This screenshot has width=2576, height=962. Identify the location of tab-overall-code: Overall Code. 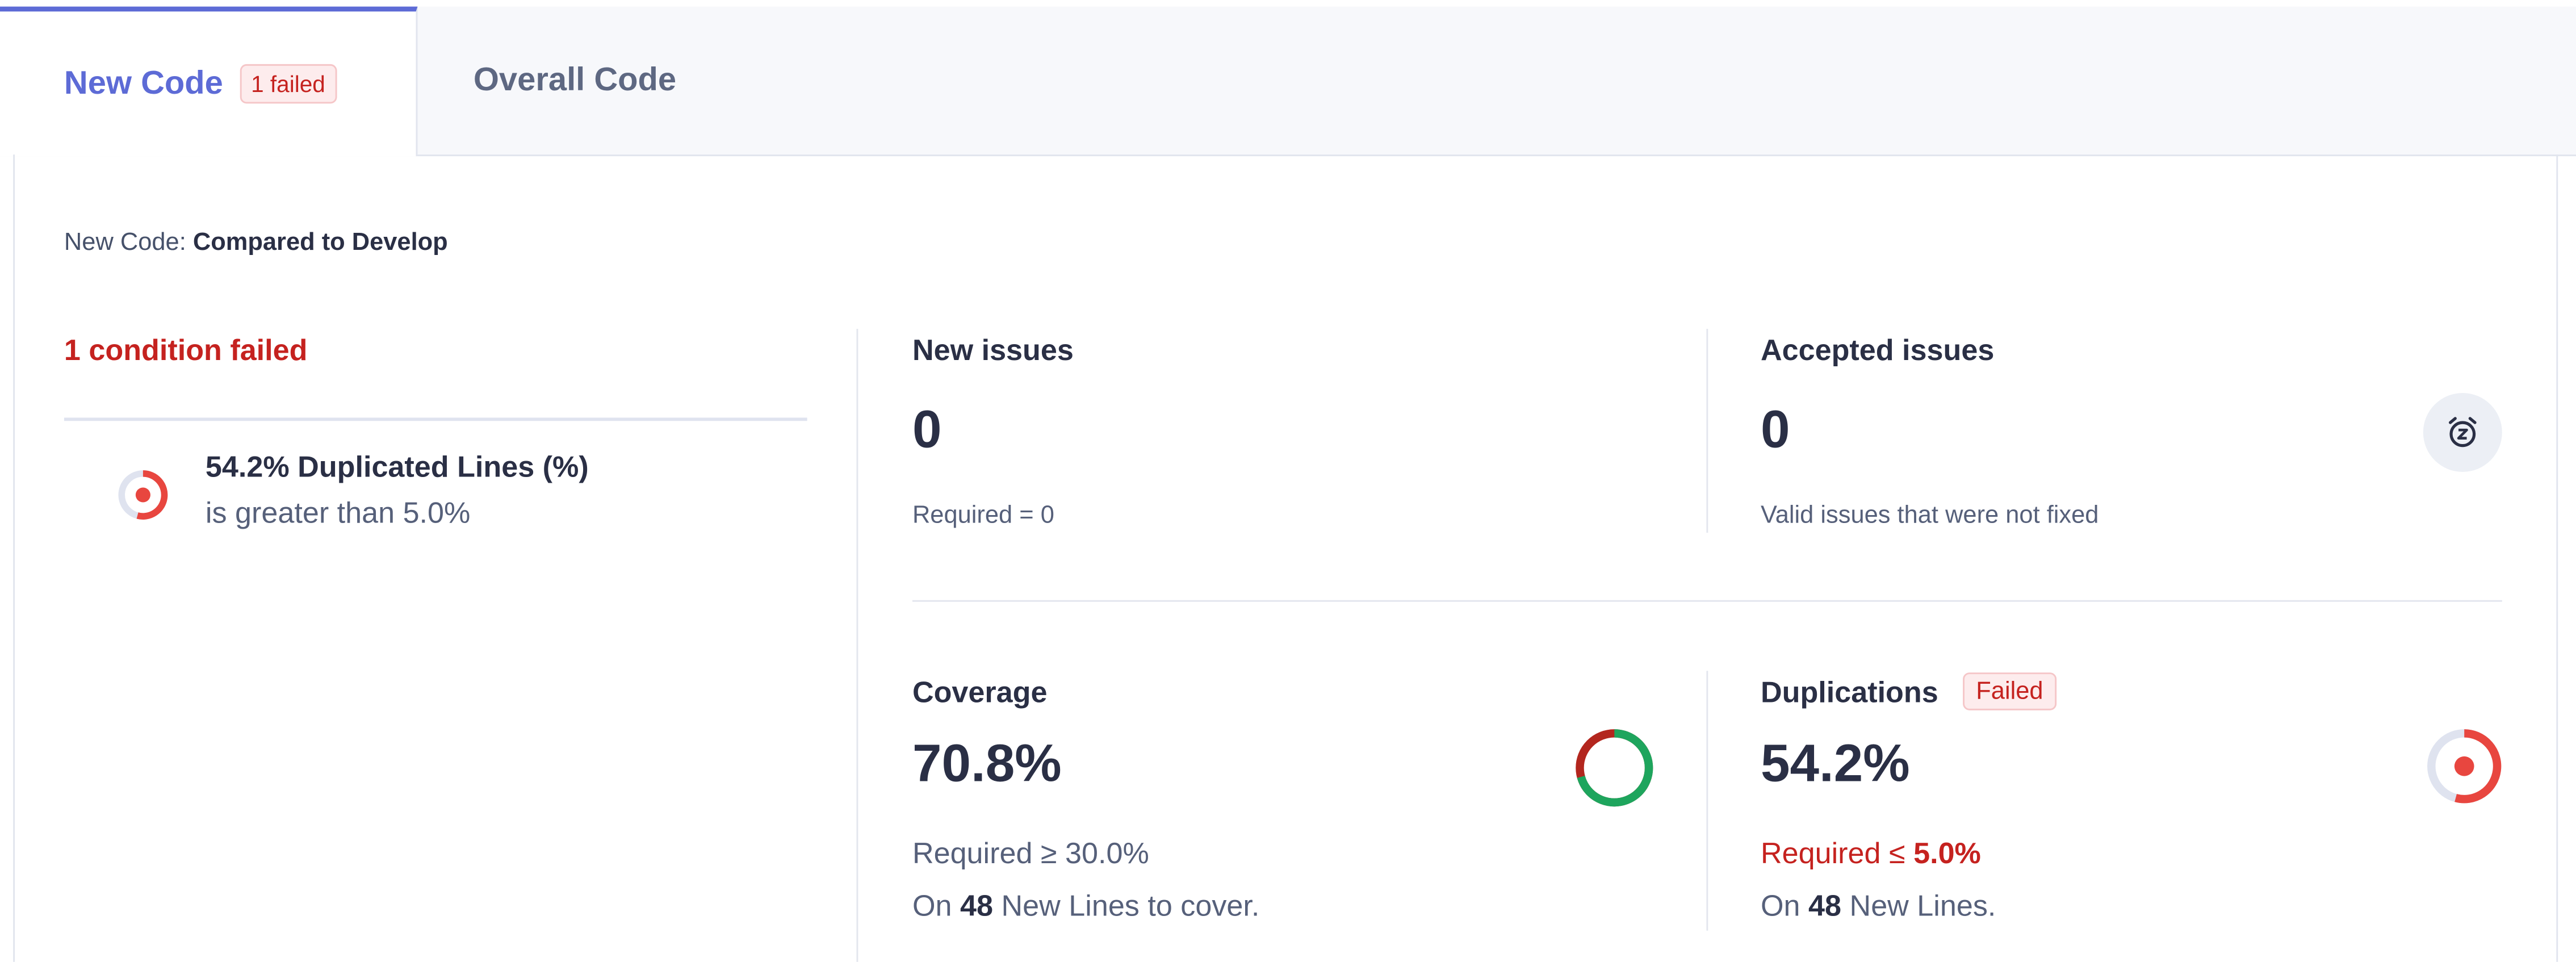
(575, 81).